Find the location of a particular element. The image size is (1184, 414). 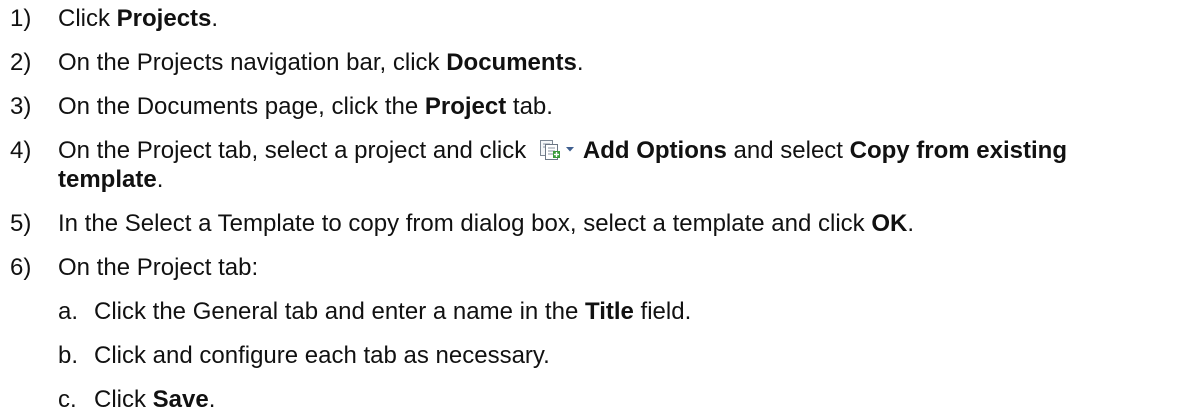

substep-letter: c. is located at coordinates (67, 399).